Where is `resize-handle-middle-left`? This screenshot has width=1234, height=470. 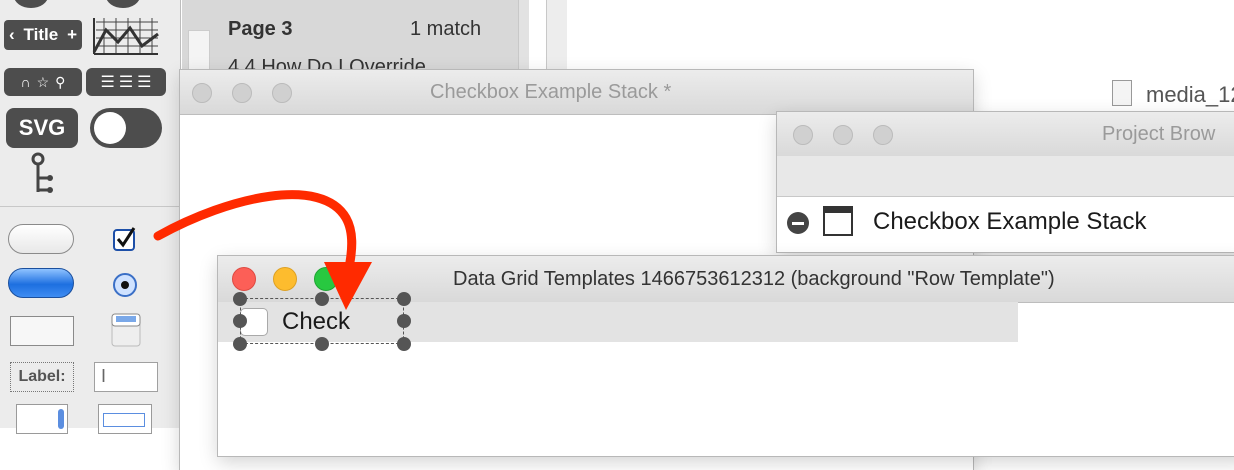
resize-handle-middle-left is located at coordinates (240, 321).